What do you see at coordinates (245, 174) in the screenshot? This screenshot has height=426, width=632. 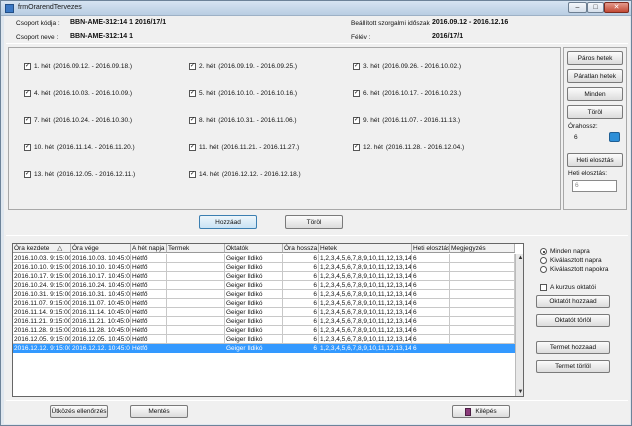 I see `week-checkbox: ✓ 14. hét (2016.12.12. - 2016.12.18.)` at bounding box center [245, 174].